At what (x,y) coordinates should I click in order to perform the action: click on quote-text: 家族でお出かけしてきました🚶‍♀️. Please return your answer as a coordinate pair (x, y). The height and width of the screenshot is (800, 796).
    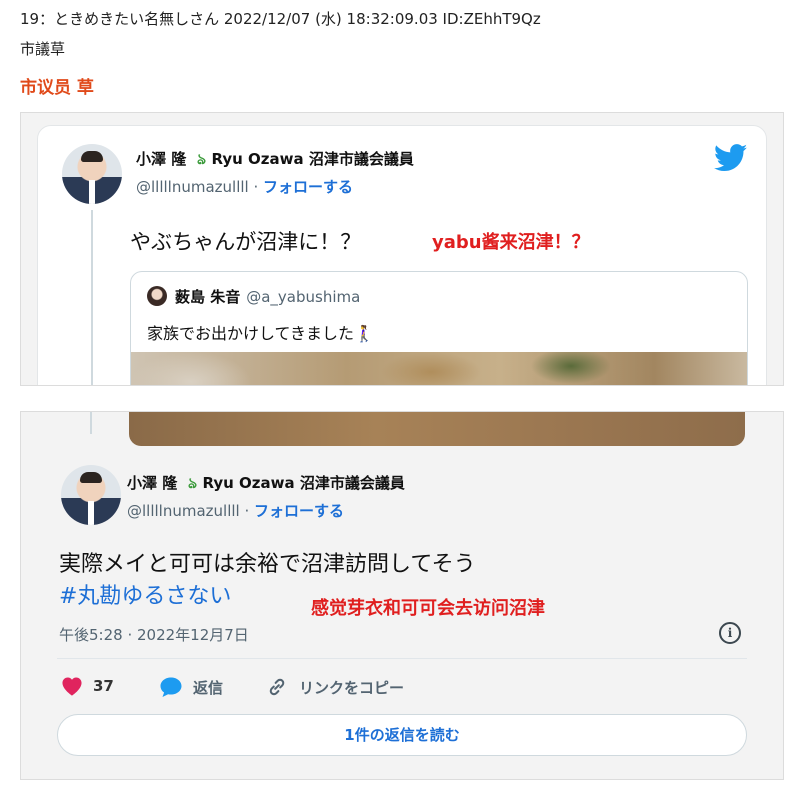
    Looking at the image, I should click on (260, 333).